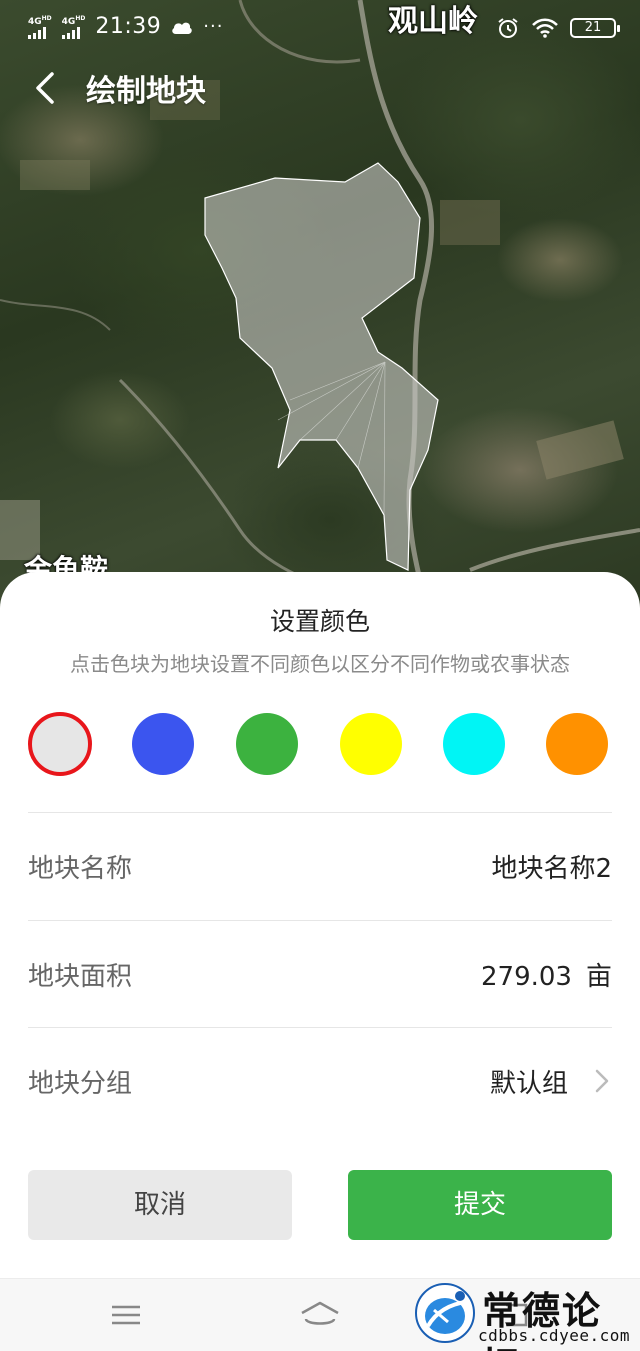  Describe the element at coordinates (320, 1082) in the screenshot. I see `plot-group-row: 地块分组 默认组` at that location.